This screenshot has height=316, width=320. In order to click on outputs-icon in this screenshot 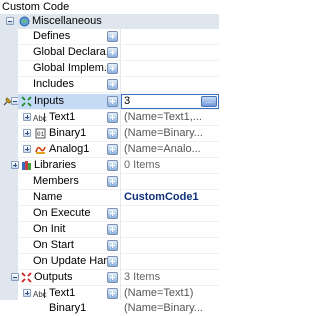, I will do `click(26, 277)`.